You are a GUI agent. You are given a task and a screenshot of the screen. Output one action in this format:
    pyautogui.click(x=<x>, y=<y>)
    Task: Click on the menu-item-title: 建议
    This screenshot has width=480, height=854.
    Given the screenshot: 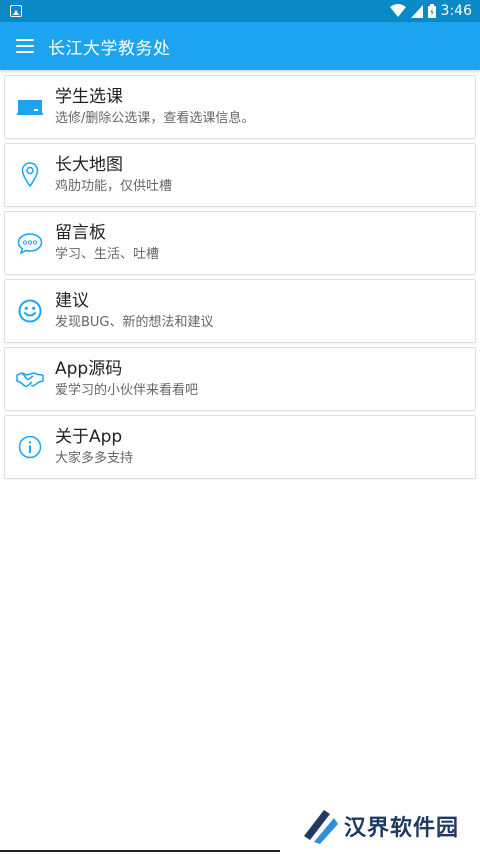 What is the action you would take?
    pyautogui.click(x=72, y=301)
    